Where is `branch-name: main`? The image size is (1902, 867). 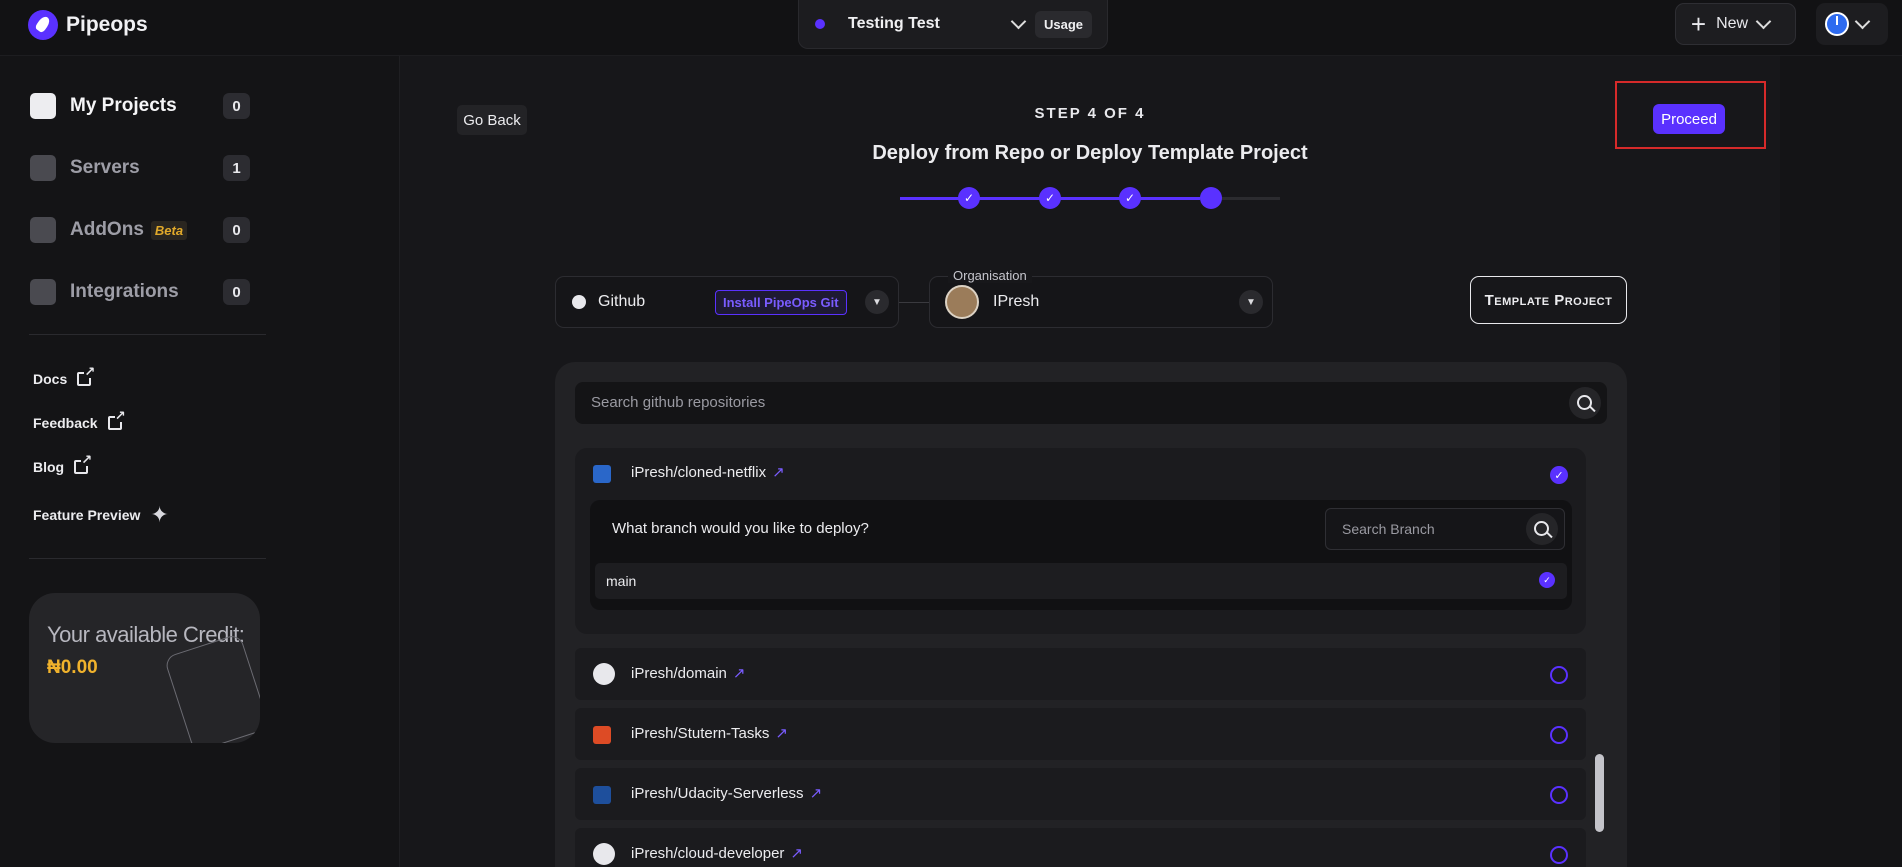
branch-name: main is located at coordinates (621, 581).